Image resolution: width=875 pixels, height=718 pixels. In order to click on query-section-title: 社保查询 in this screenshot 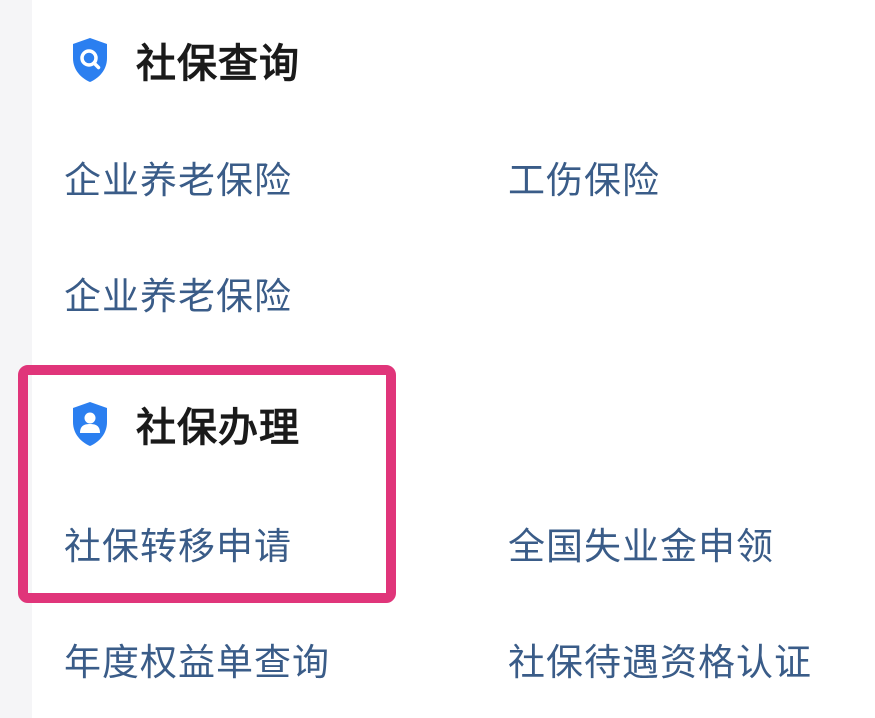, I will do `click(218, 64)`.